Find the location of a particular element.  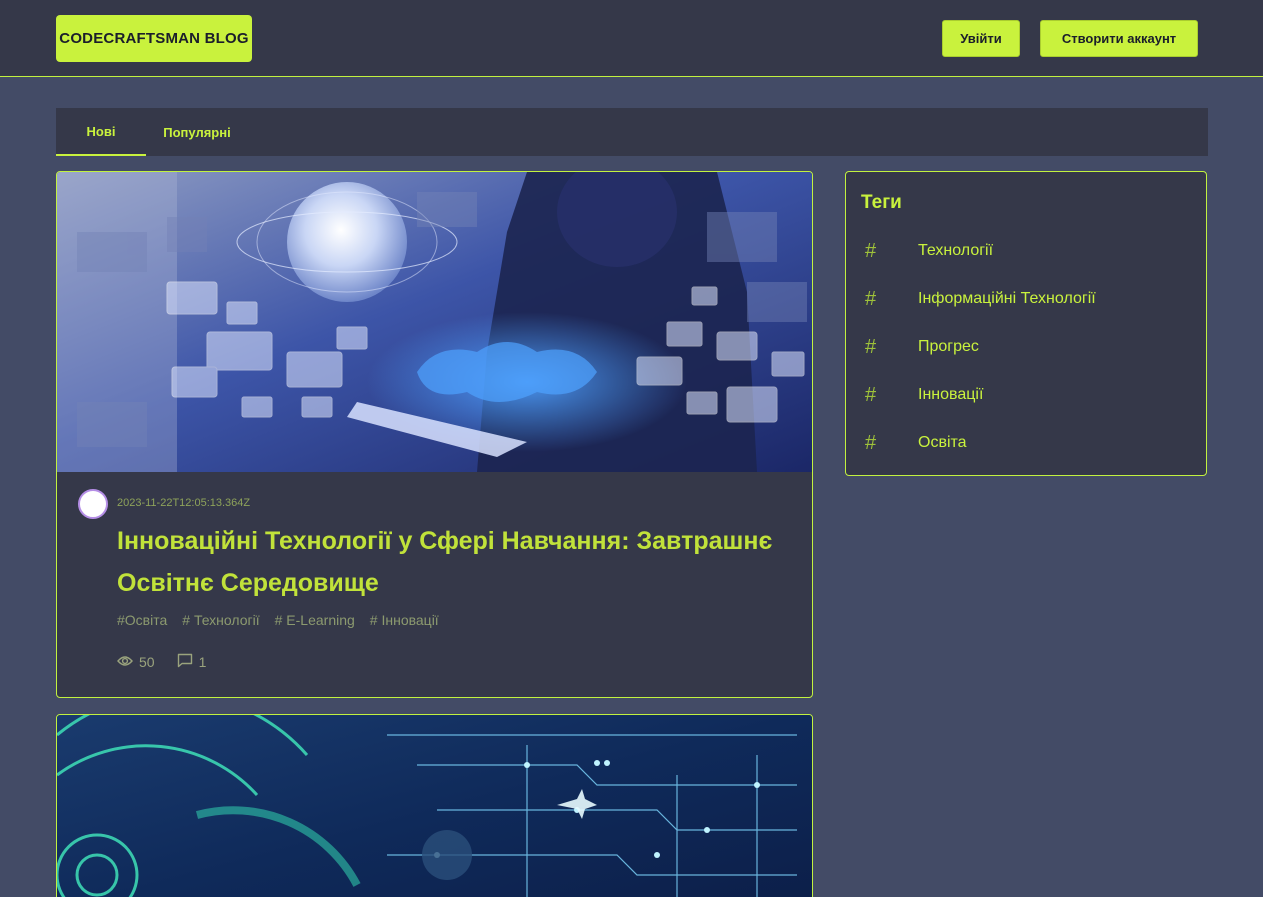

comments-stat: 1 is located at coordinates (192, 662).